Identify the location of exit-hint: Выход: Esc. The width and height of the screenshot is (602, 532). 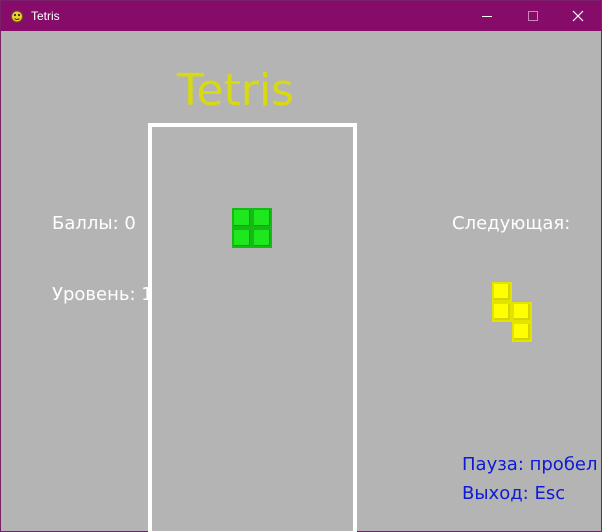
(514, 493).